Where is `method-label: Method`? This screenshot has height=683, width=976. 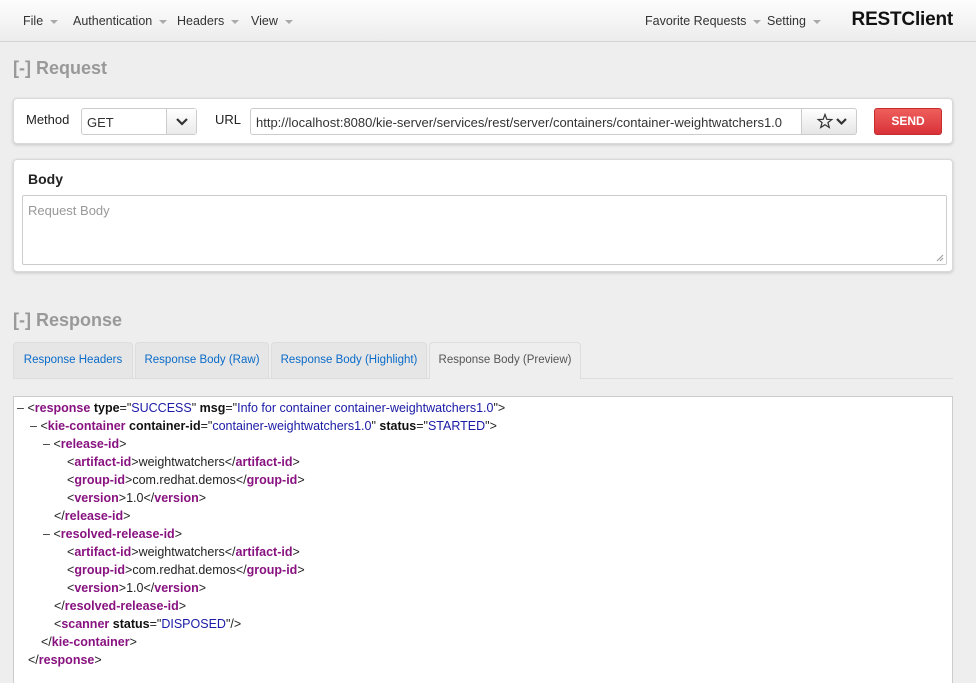 method-label: Method is located at coordinates (48, 119).